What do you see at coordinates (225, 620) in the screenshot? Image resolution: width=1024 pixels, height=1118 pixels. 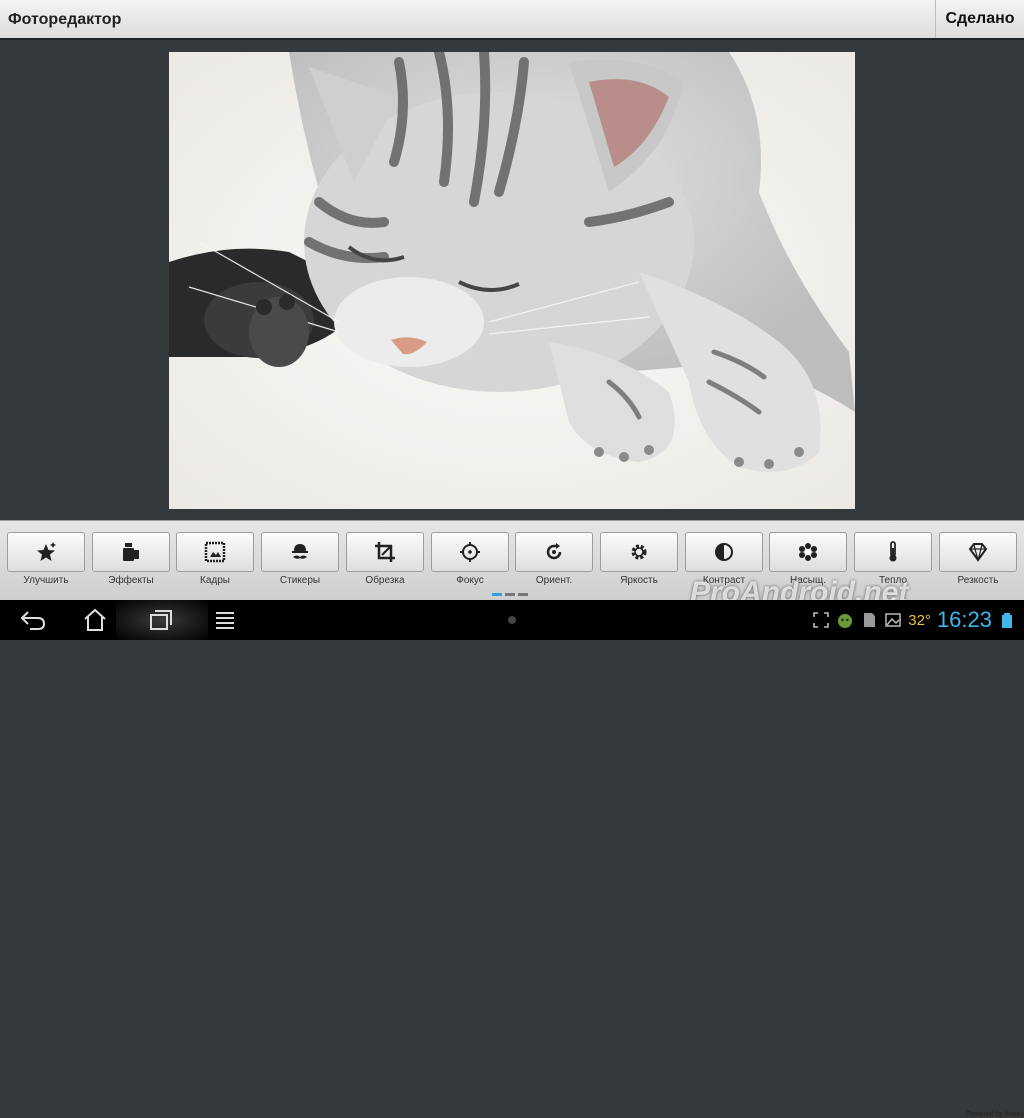 I see `menu-icon` at bounding box center [225, 620].